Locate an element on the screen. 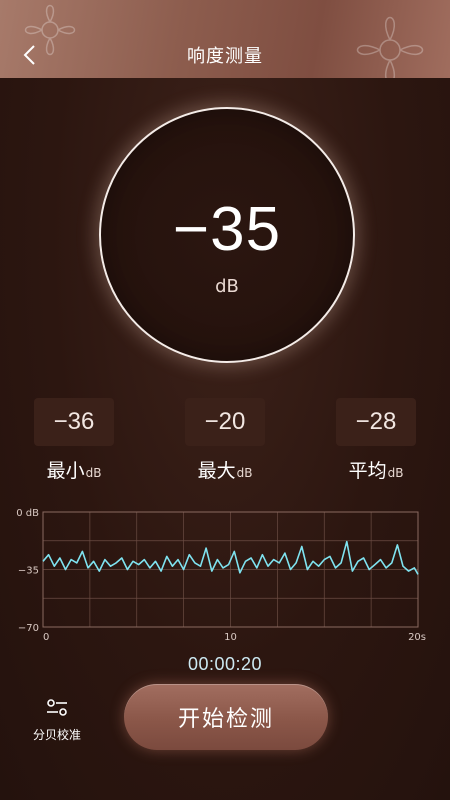 This screenshot has height=800, width=450. stat-min: −36 最小dB is located at coordinates (74, 440).